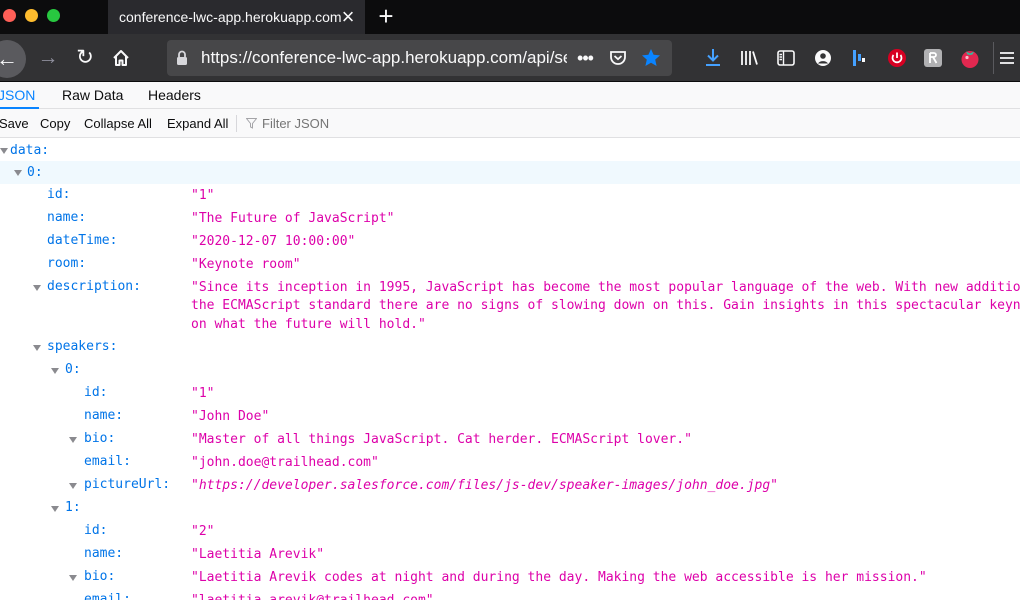 Image resolution: width=1020 pixels, height=600 pixels. I want to click on json-value: "2020-12-07 10:00:00", so click(273, 241).